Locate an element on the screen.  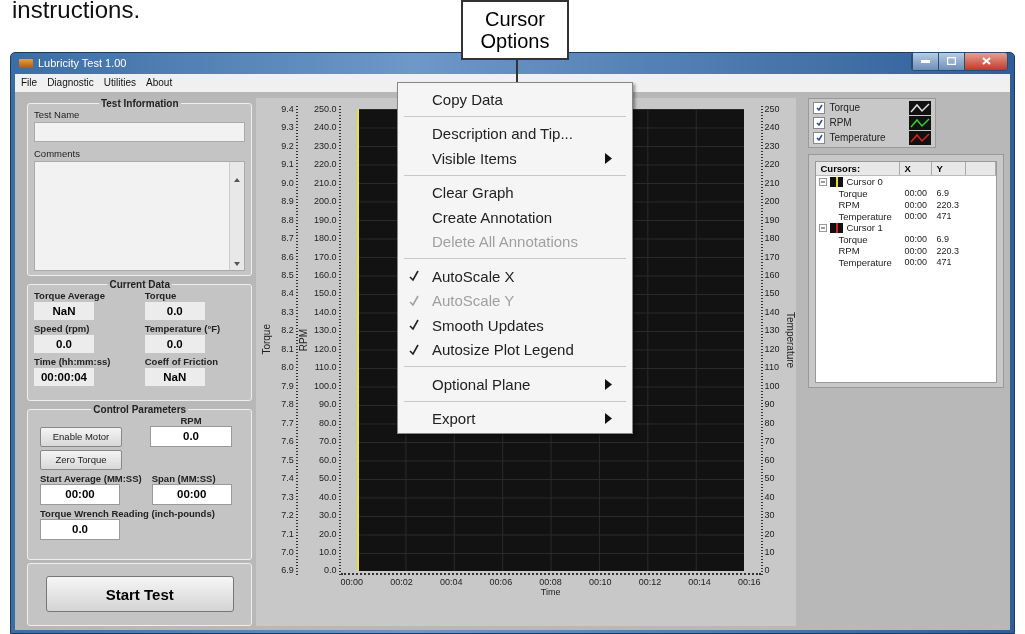
tick-label: 60 is located at coordinates (769, 459).